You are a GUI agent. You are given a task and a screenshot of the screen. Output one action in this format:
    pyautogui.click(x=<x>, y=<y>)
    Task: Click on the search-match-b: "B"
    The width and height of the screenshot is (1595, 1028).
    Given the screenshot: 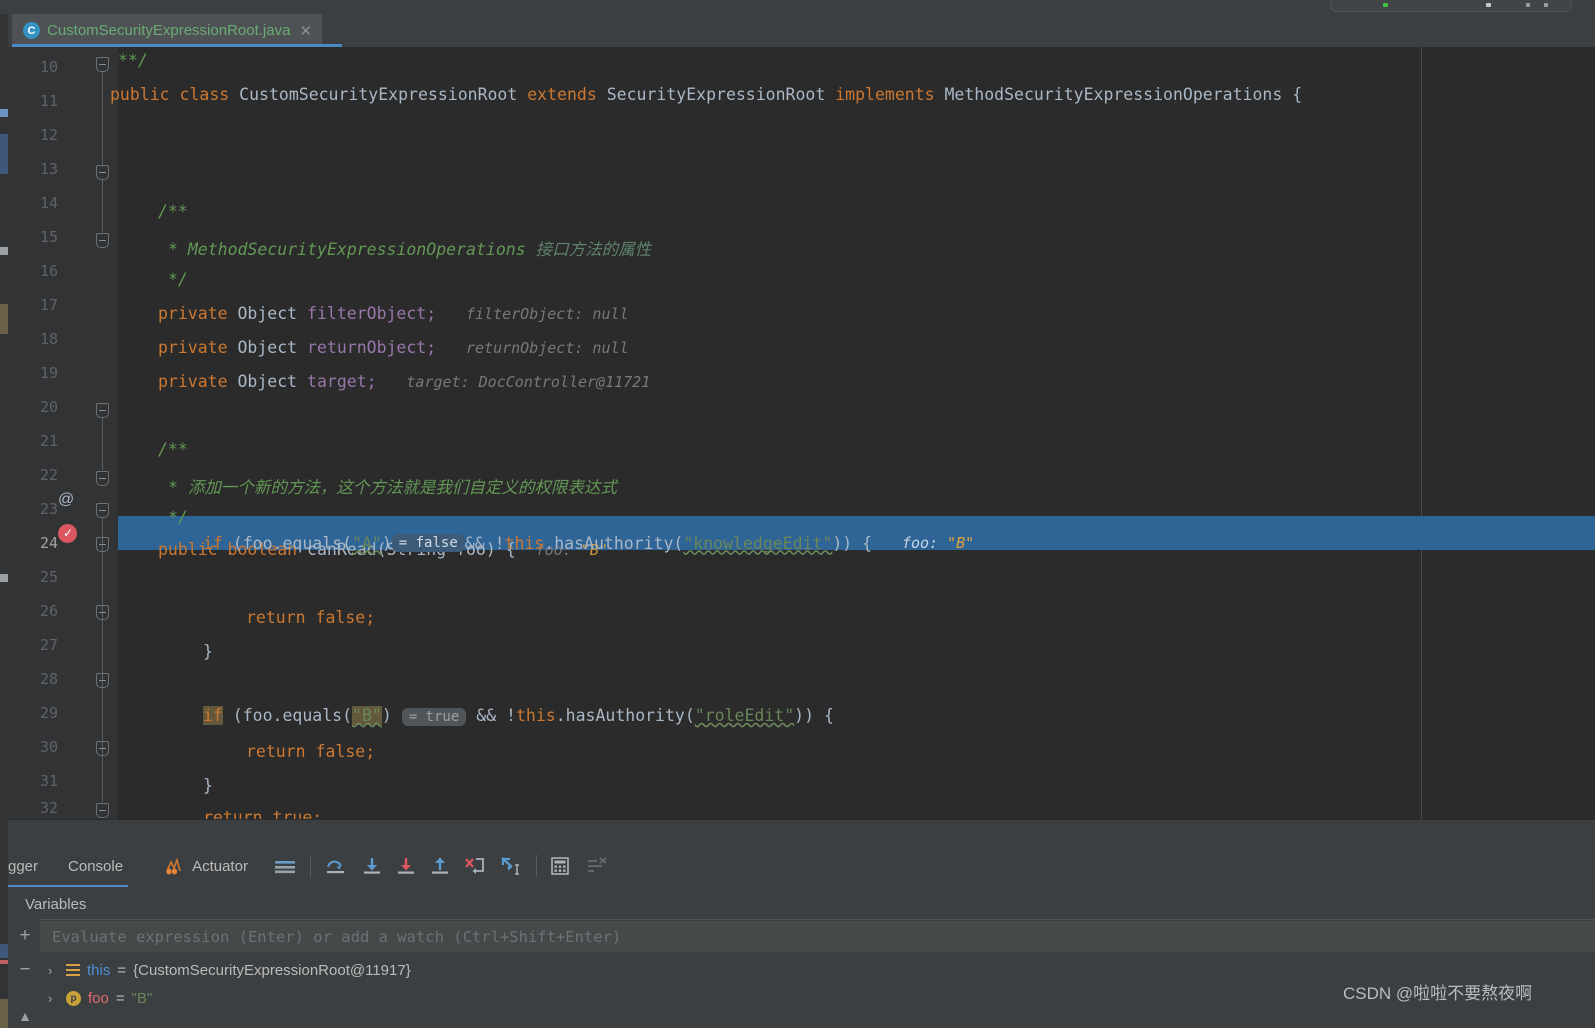 What is the action you would take?
    pyautogui.click(x=367, y=715)
    